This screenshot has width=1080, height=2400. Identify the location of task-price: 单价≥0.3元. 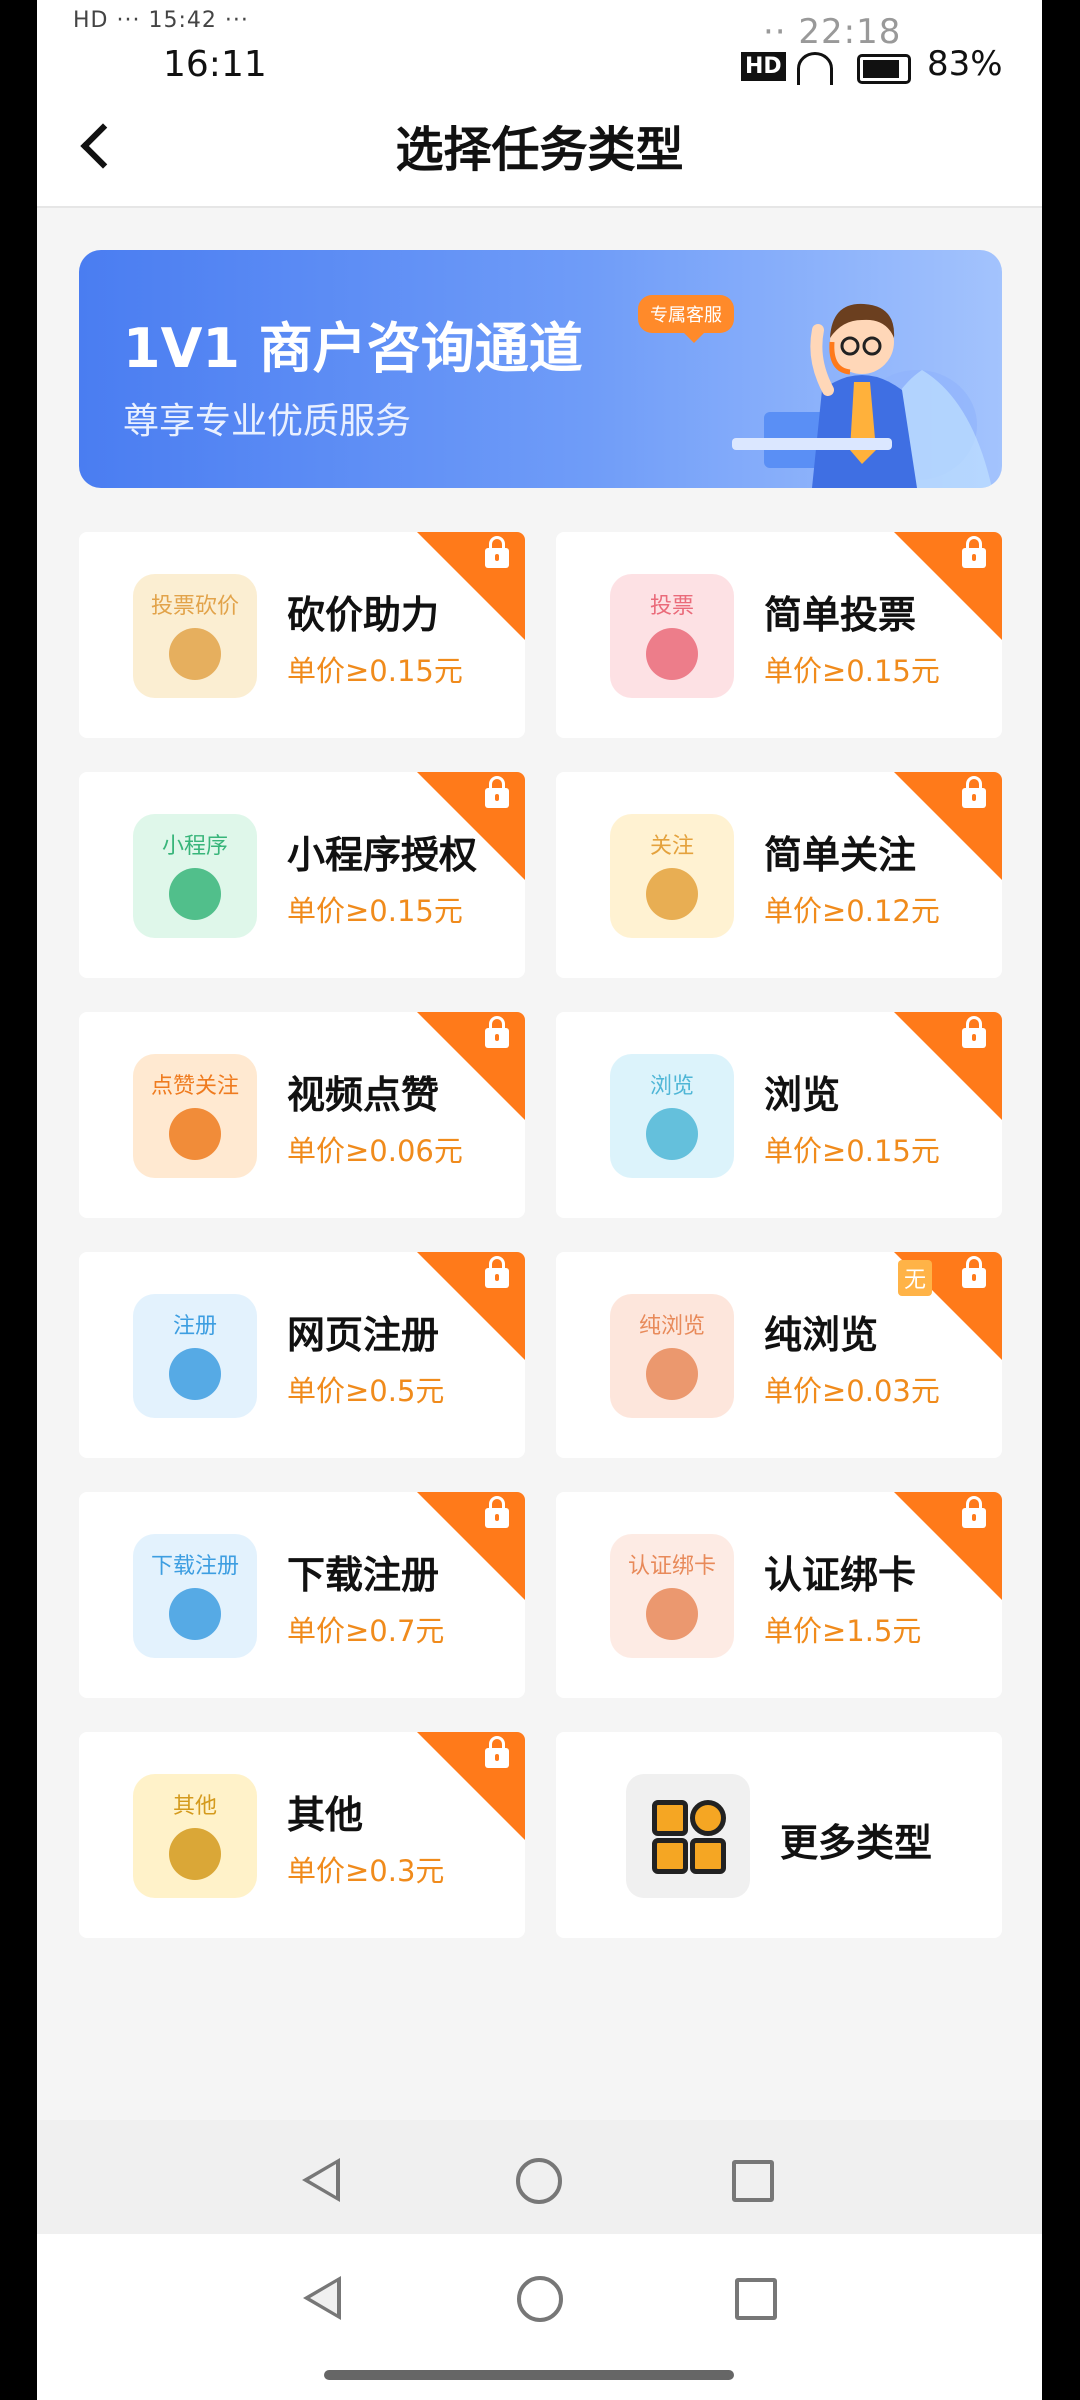
(366, 1871).